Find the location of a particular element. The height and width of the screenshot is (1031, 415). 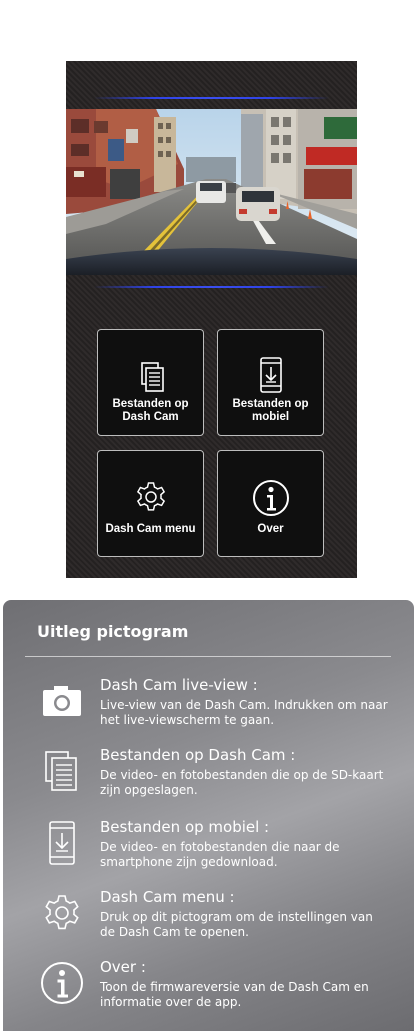

legend-divider is located at coordinates (208, 656).